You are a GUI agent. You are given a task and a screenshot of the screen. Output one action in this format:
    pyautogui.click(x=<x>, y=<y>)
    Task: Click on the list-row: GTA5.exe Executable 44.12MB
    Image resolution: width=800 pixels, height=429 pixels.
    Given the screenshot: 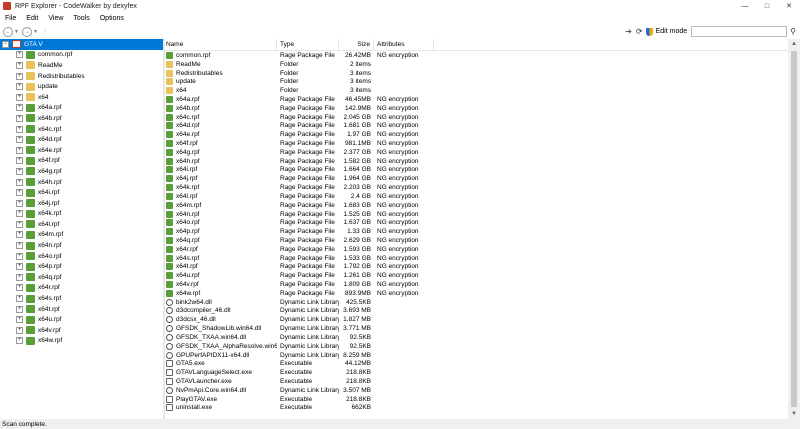 What is the action you would take?
    pyautogui.click(x=476, y=363)
    